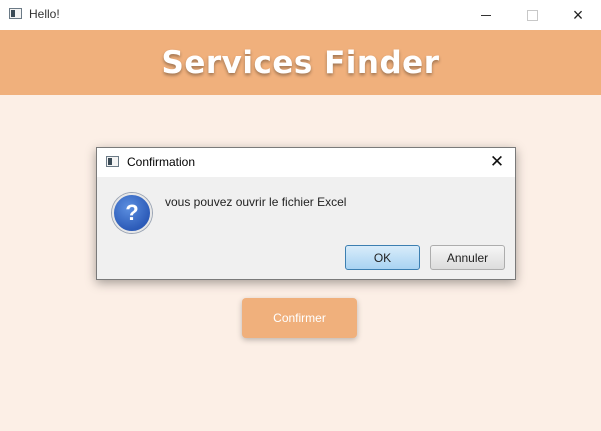  I want to click on ok-button: OK, so click(382, 257).